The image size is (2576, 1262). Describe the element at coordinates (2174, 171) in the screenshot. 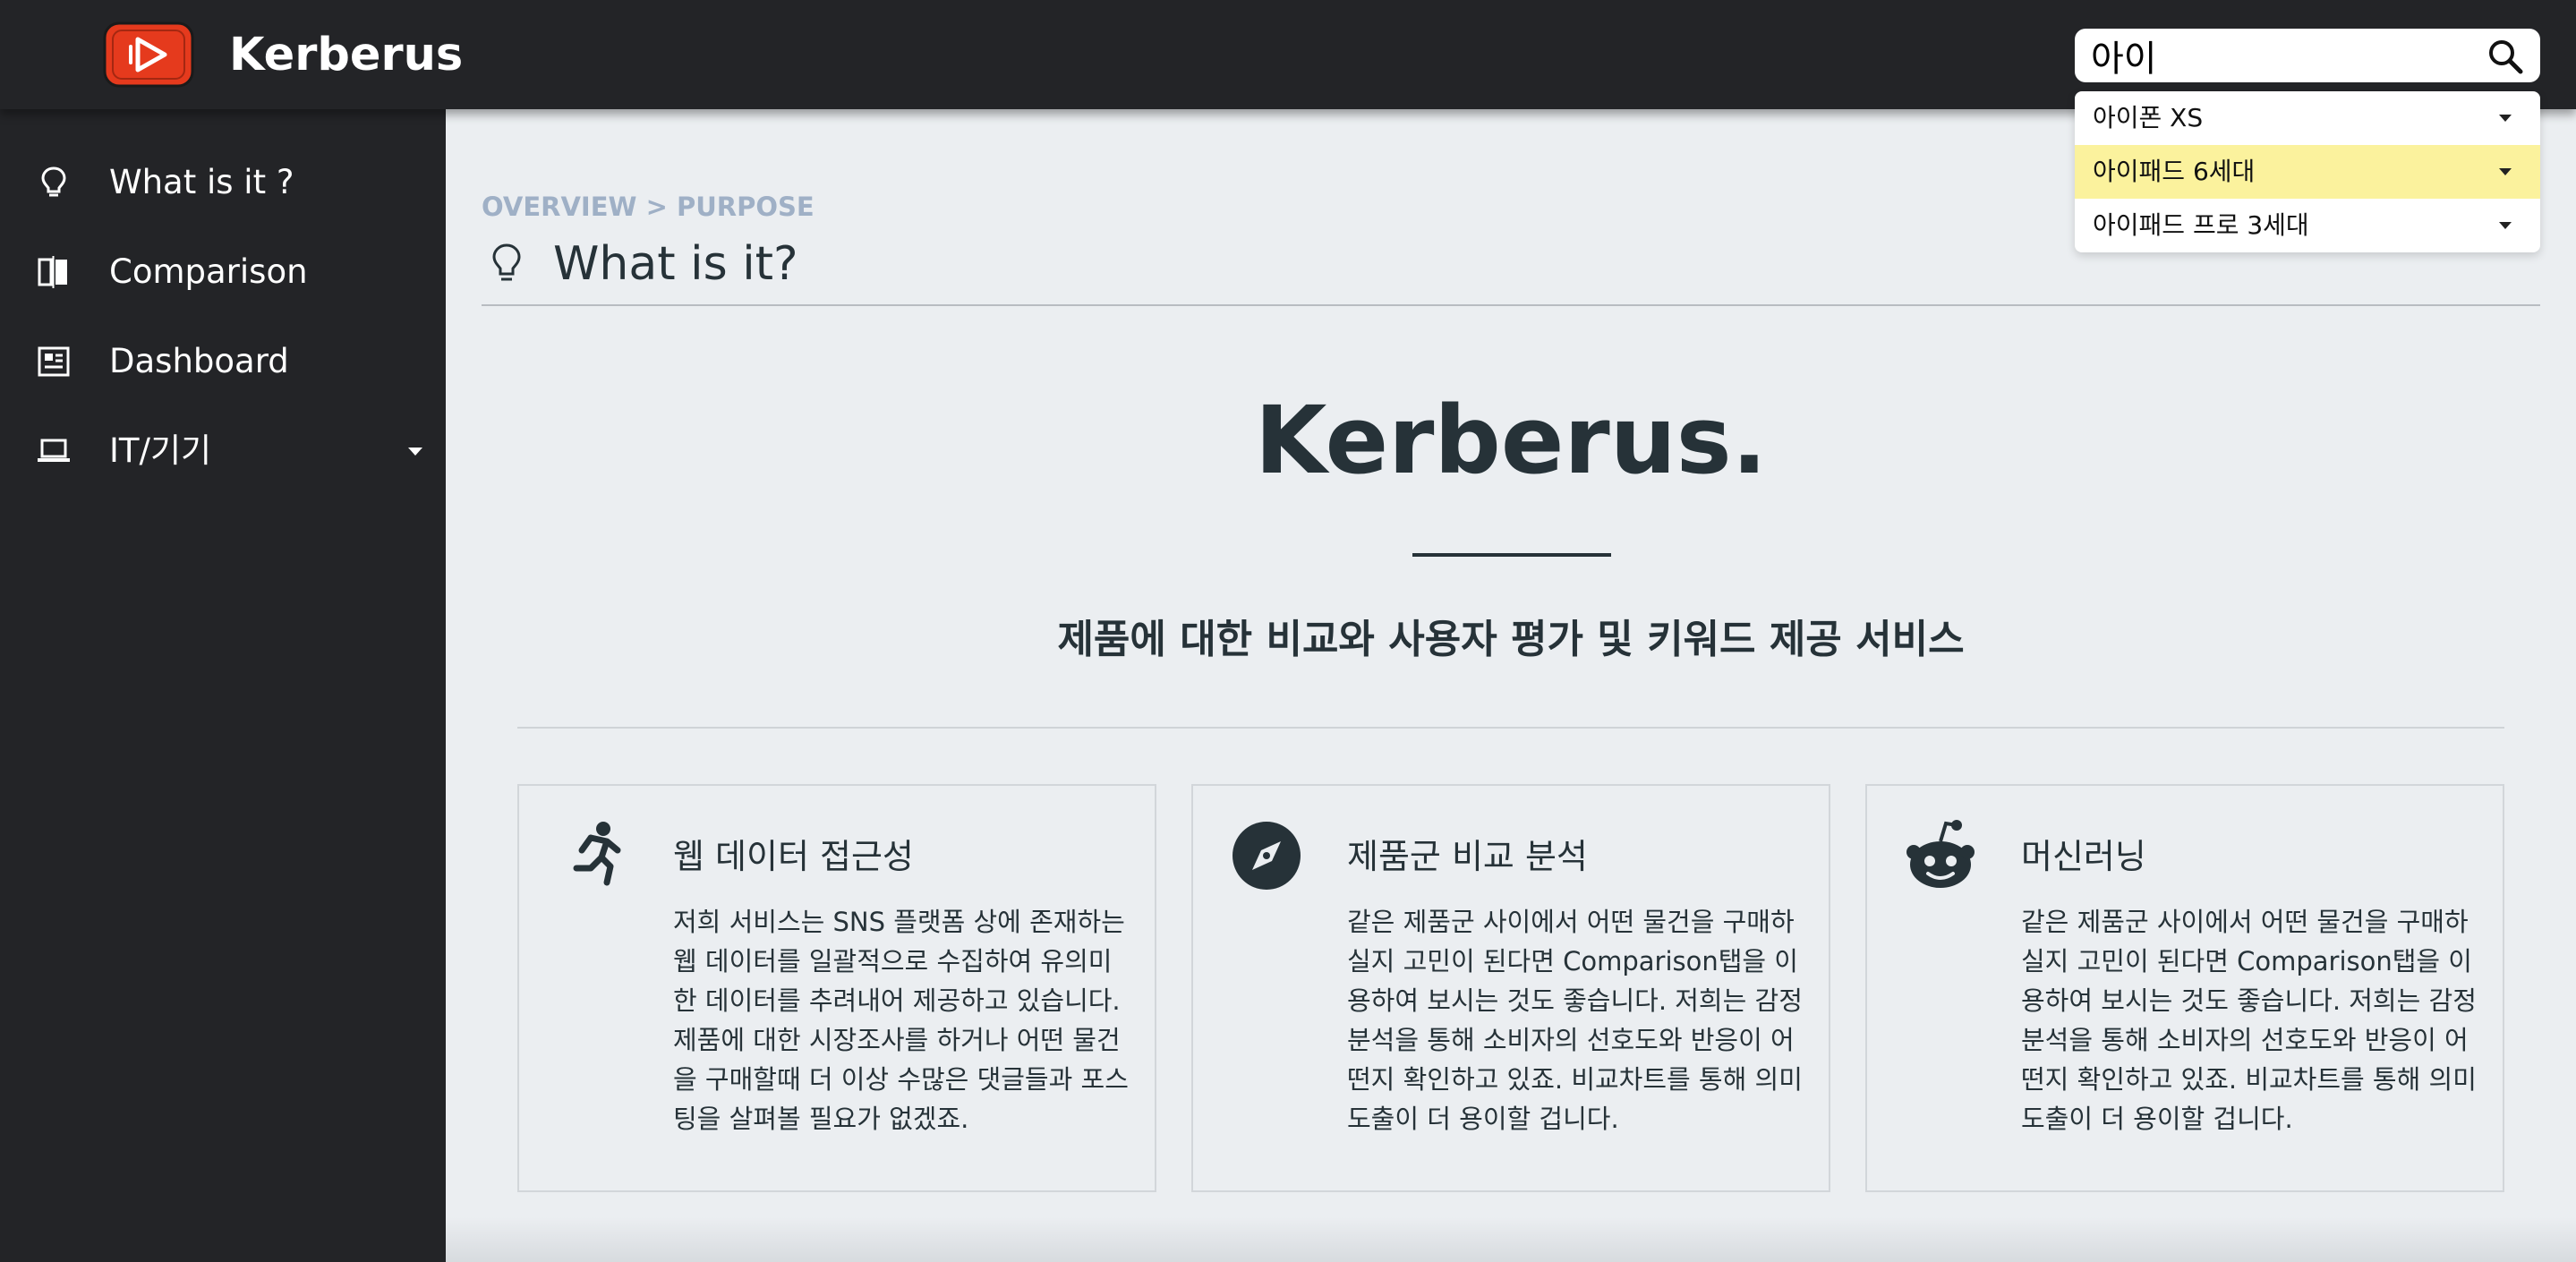

I see `suggestion-label: 아이패드 6세대` at that location.